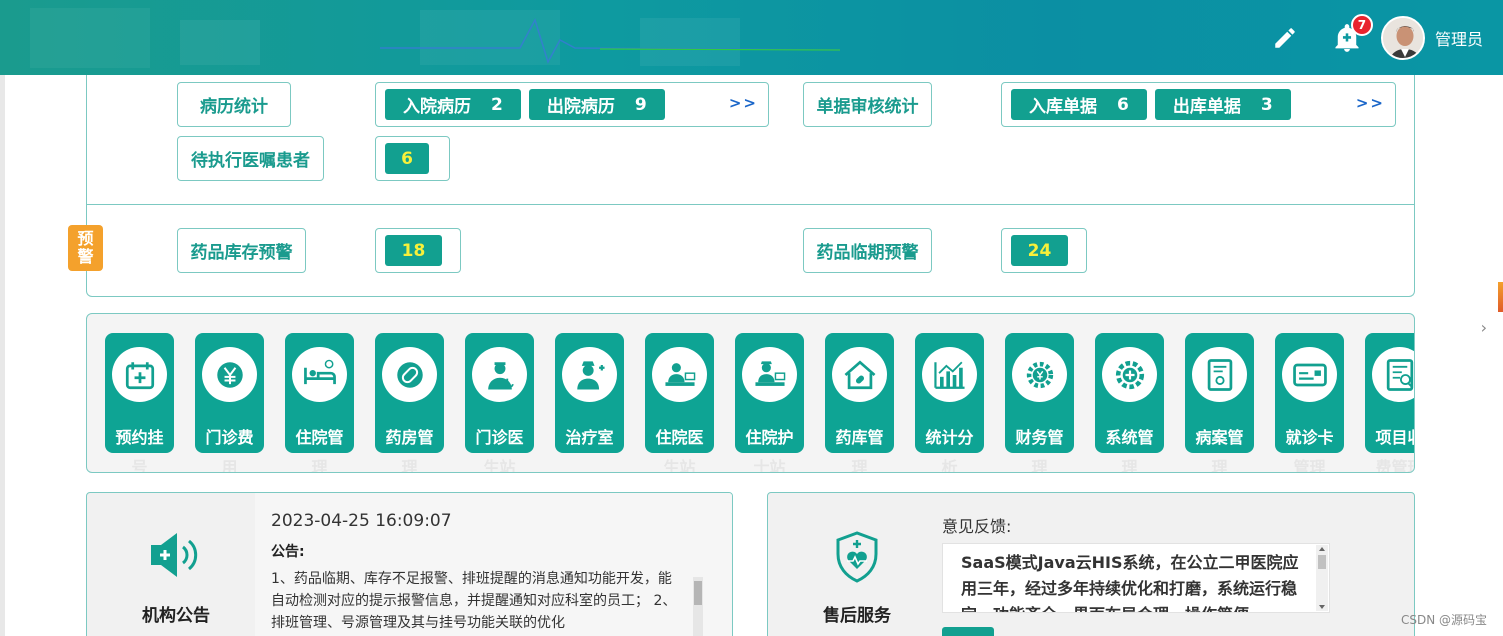 The height and width of the screenshot is (636, 1503). Describe the element at coordinates (139, 375) in the screenshot. I see `calendar-plus-icon` at that location.